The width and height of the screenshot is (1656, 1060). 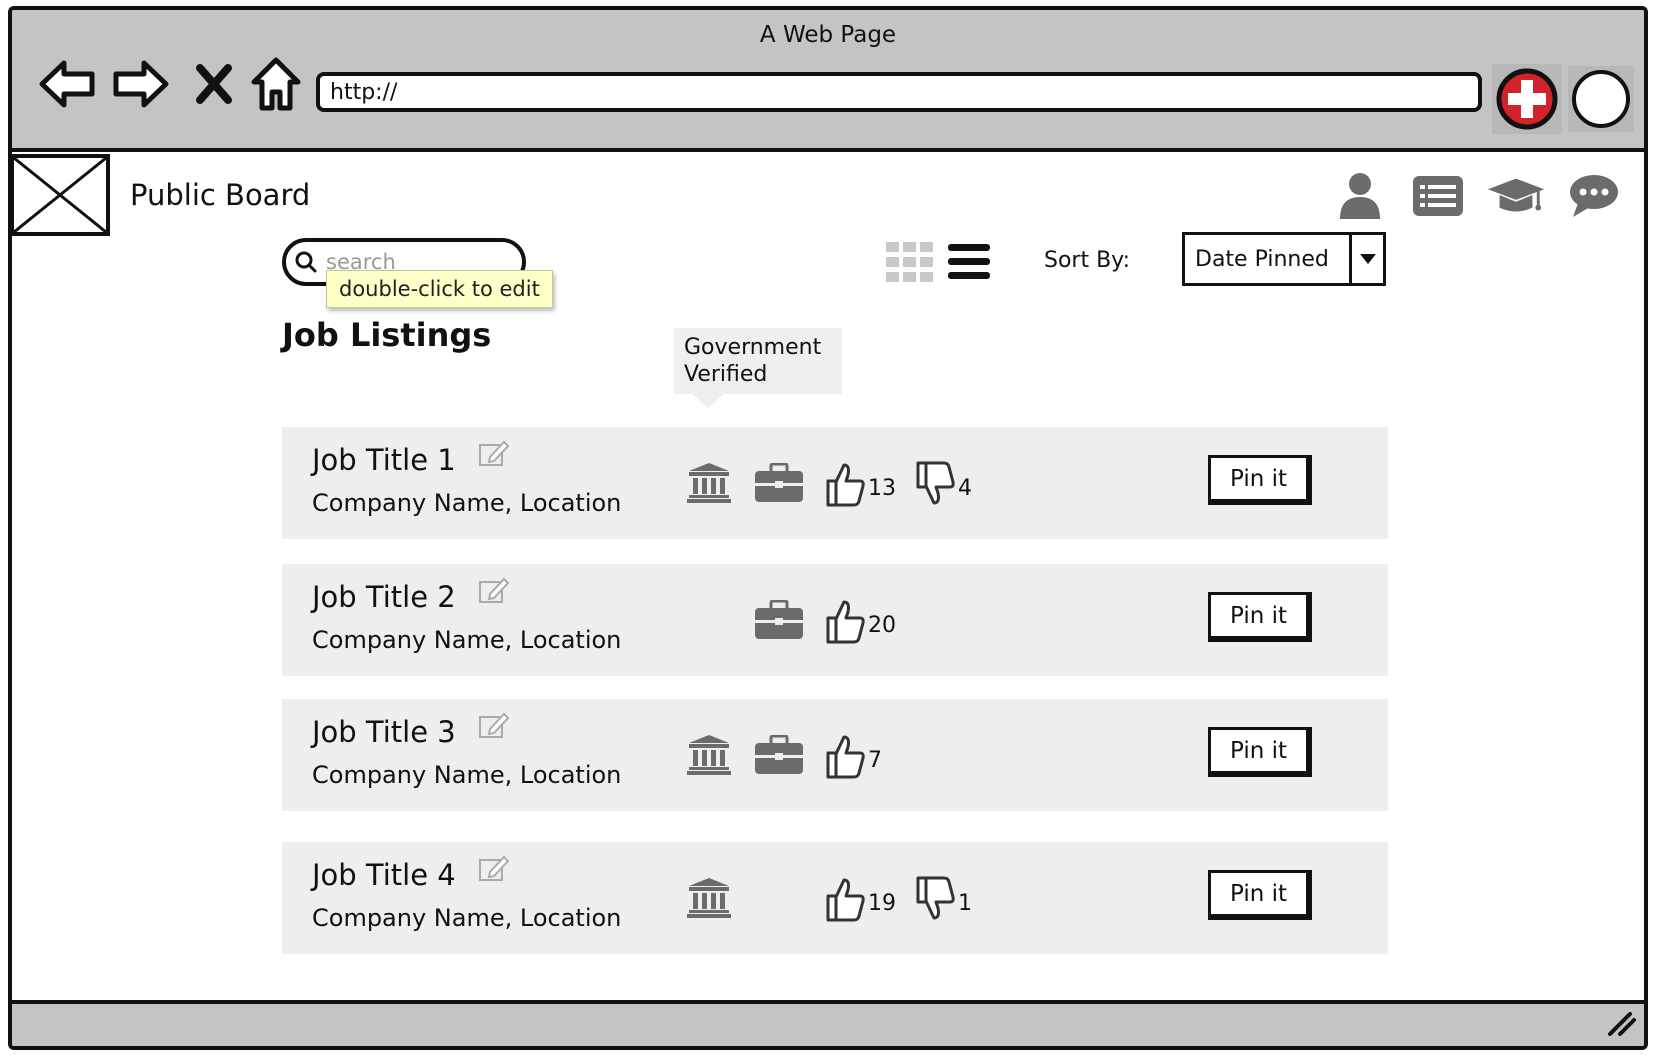 What do you see at coordinates (828, 1023) in the screenshot?
I see `status-bar` at bounding box center [828, 1023].